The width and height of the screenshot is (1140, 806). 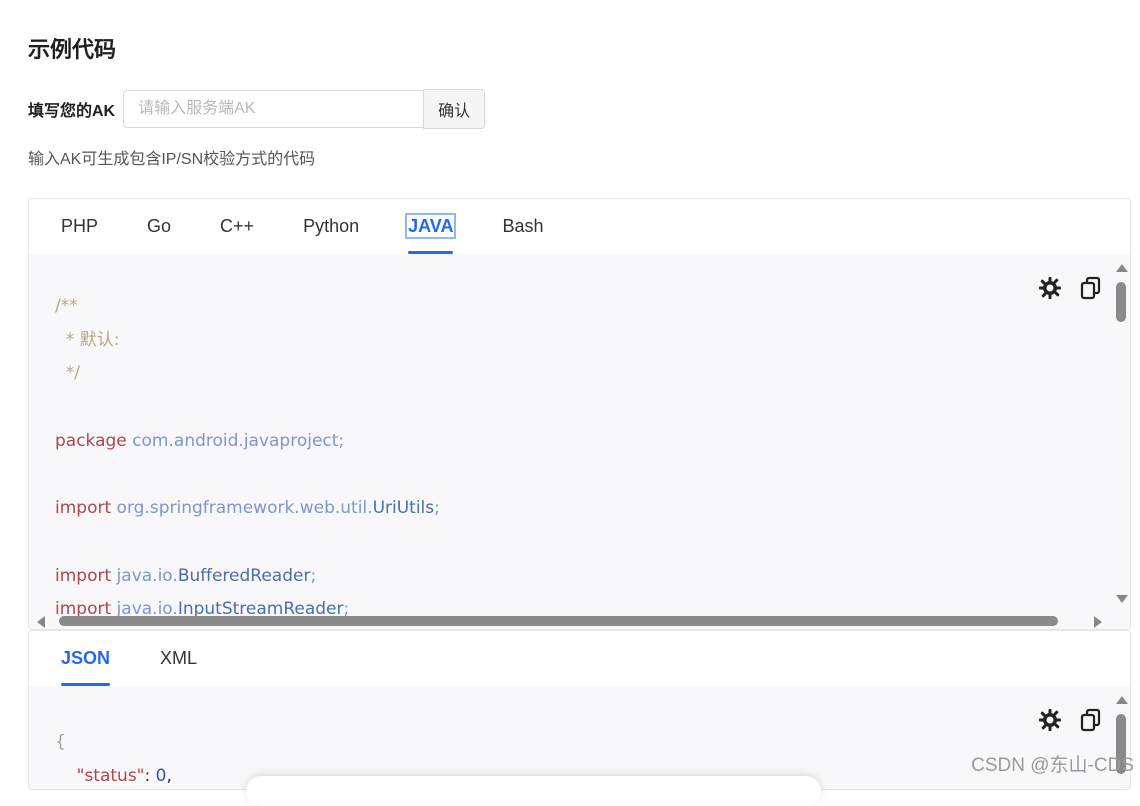 I want to click on response-code-block: { "status": 0,, so click(x=579, y=737).